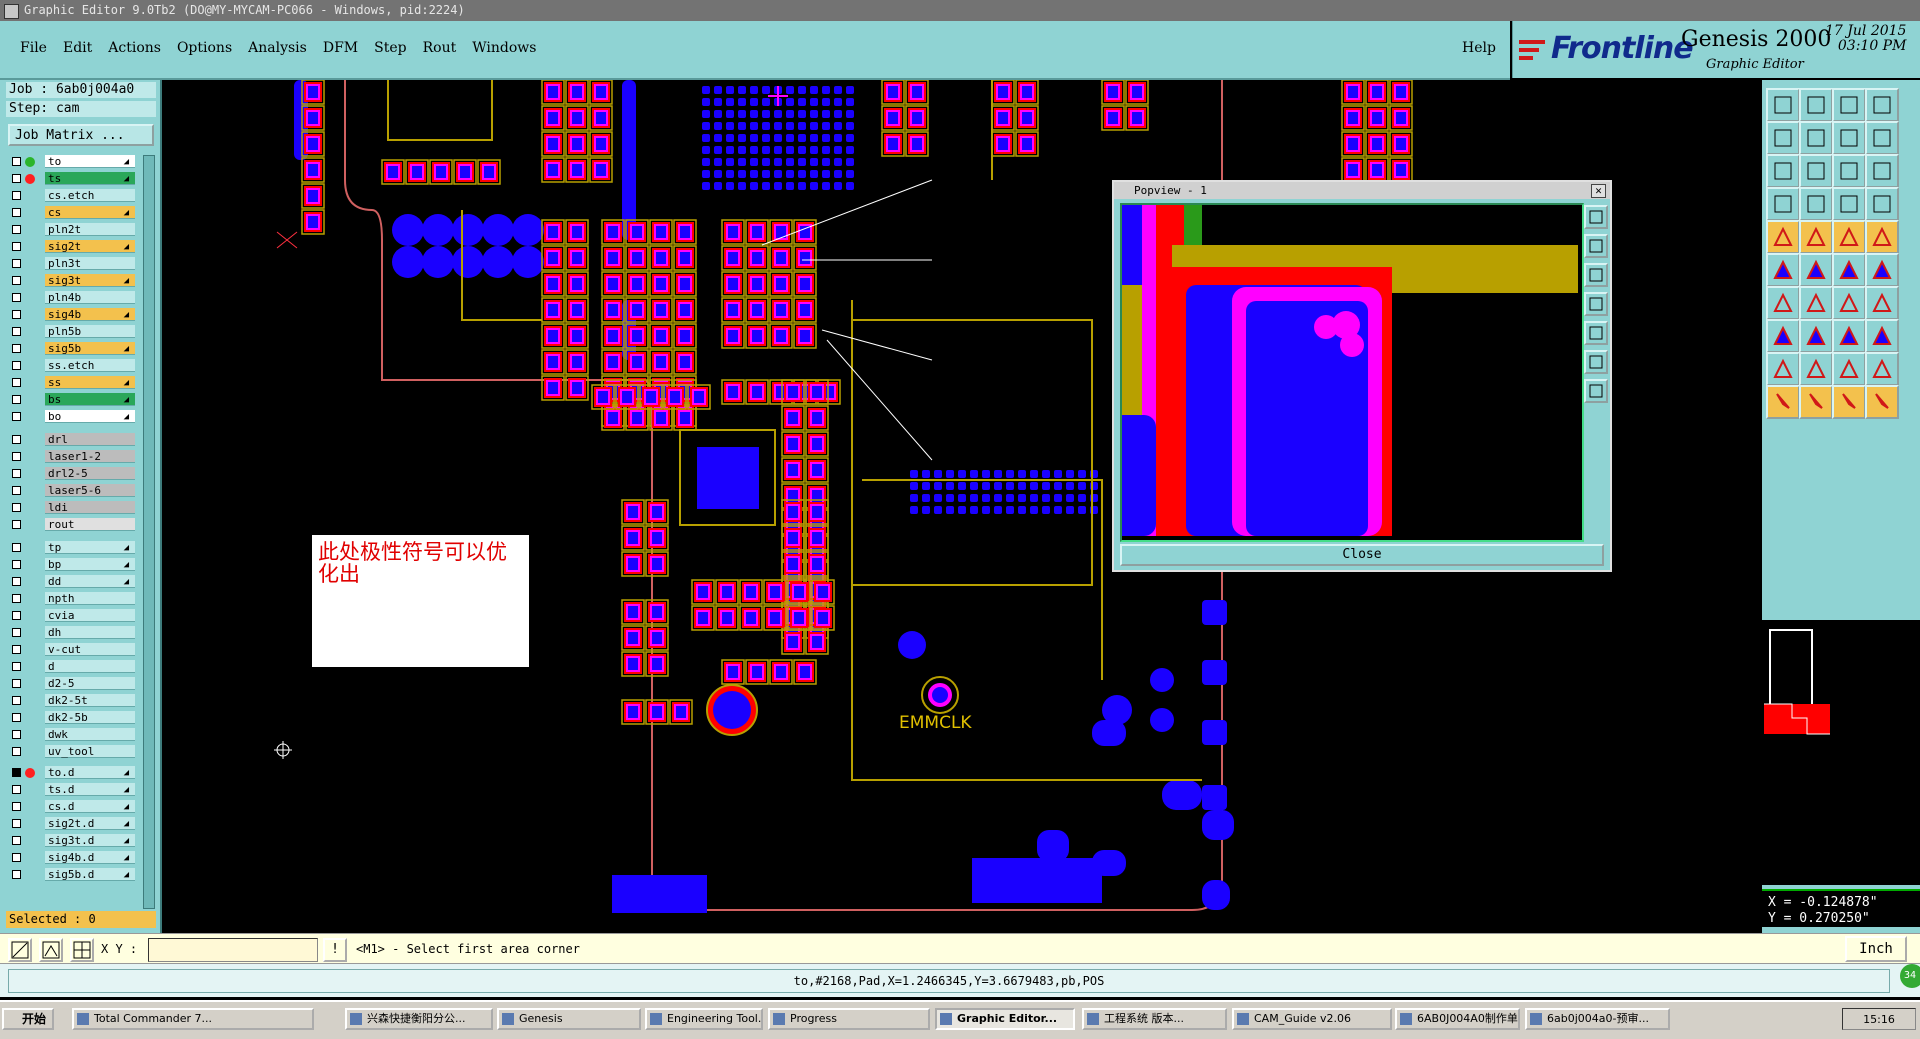 The width and height of the screenshot is (1920, 1039). What do you see at coordinates (74, 179) in the screenshot?
I see `layer-row-ts: ts ◢` at bounding box center [74, 179].